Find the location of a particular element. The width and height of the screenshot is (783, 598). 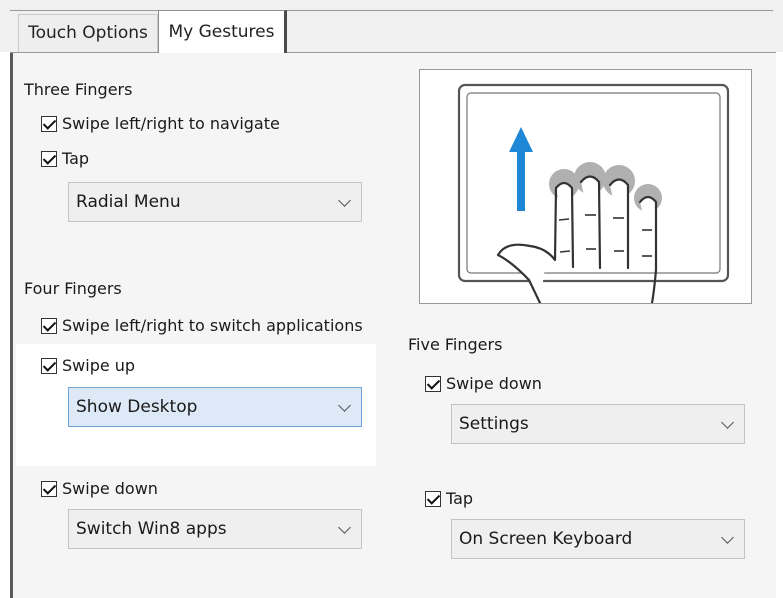

four-fingers-swipe-lr-row: Swipe left/right to switch applications is located at coordinates (202, 325).